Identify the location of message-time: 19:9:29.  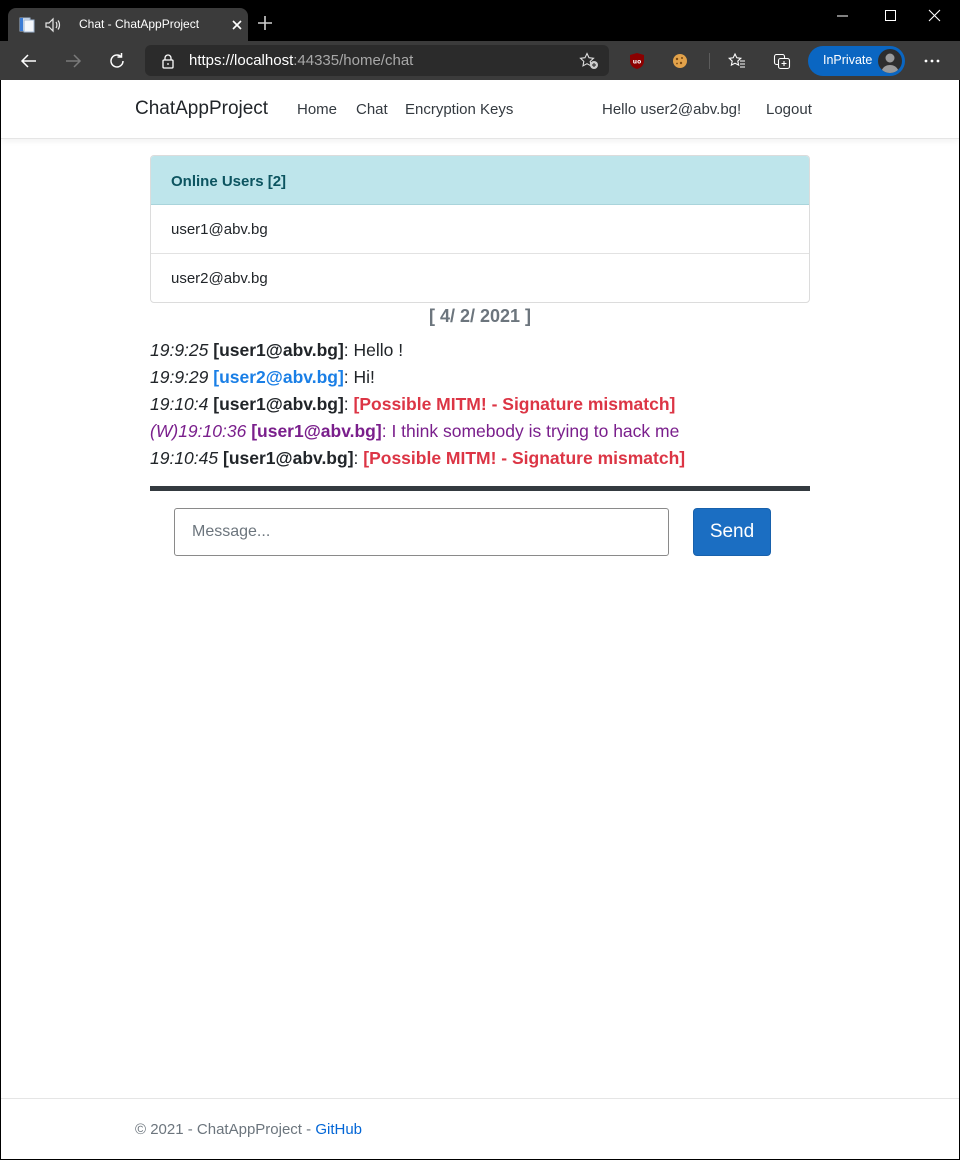
(179, 377).